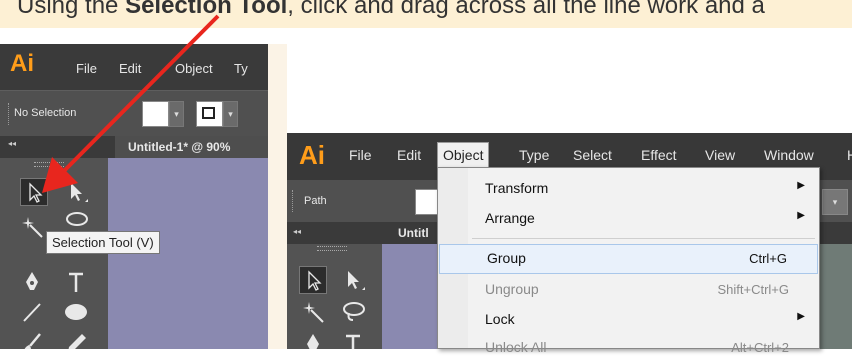 The width and height of the screenshot is (852, 362). I want to click on shortcut-label: Shift+Ctrl+G, so click(753, 289).